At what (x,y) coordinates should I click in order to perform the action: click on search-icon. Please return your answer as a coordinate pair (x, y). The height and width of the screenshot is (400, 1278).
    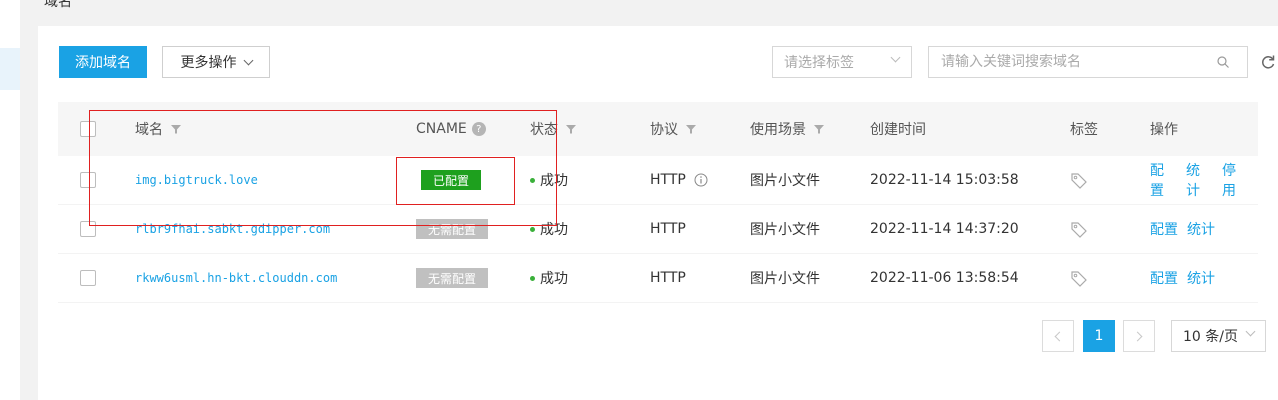
    Looking at the image, I should click on (1223, 62).